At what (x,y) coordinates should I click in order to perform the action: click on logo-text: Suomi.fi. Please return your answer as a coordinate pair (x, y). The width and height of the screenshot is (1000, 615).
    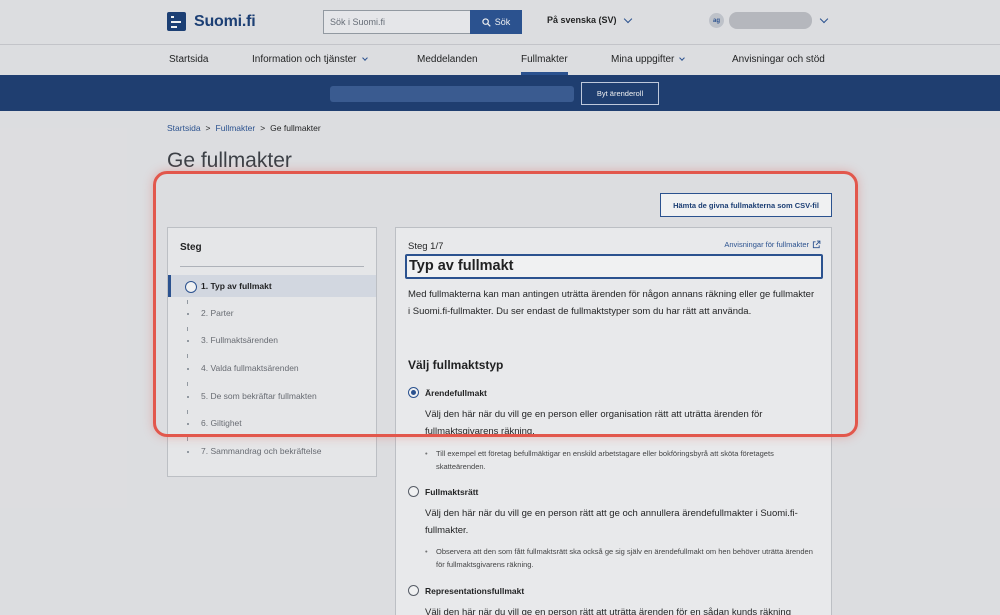
    Looking at the image, I should click on (225, 21).